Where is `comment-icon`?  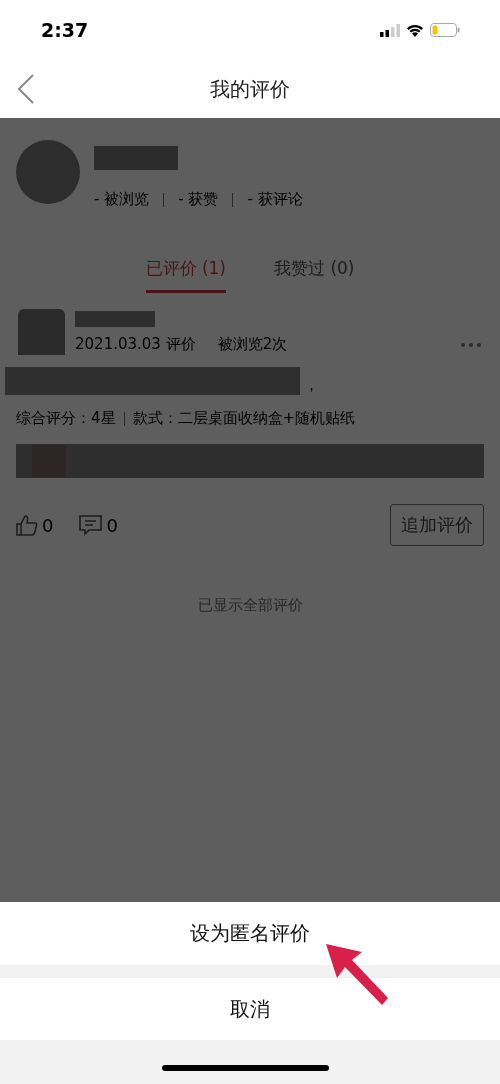
comment-icon is located at coordinates (91, 525).